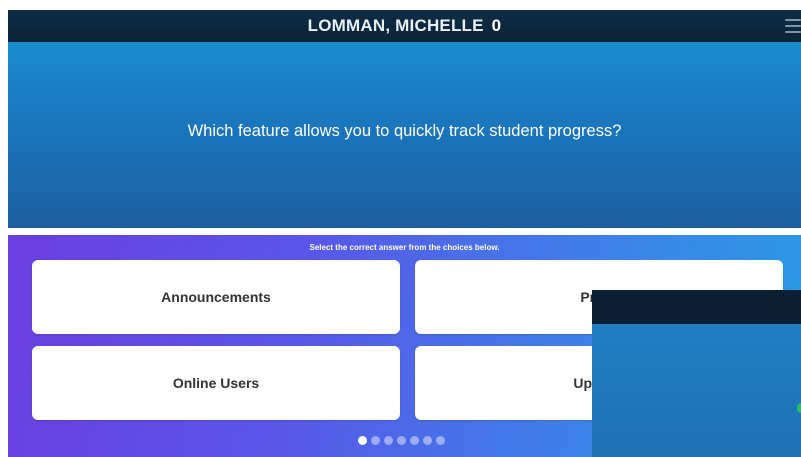 The width and height of the screenshot is (801, 457). I want to click on pagination-dots, so click(401, 440).